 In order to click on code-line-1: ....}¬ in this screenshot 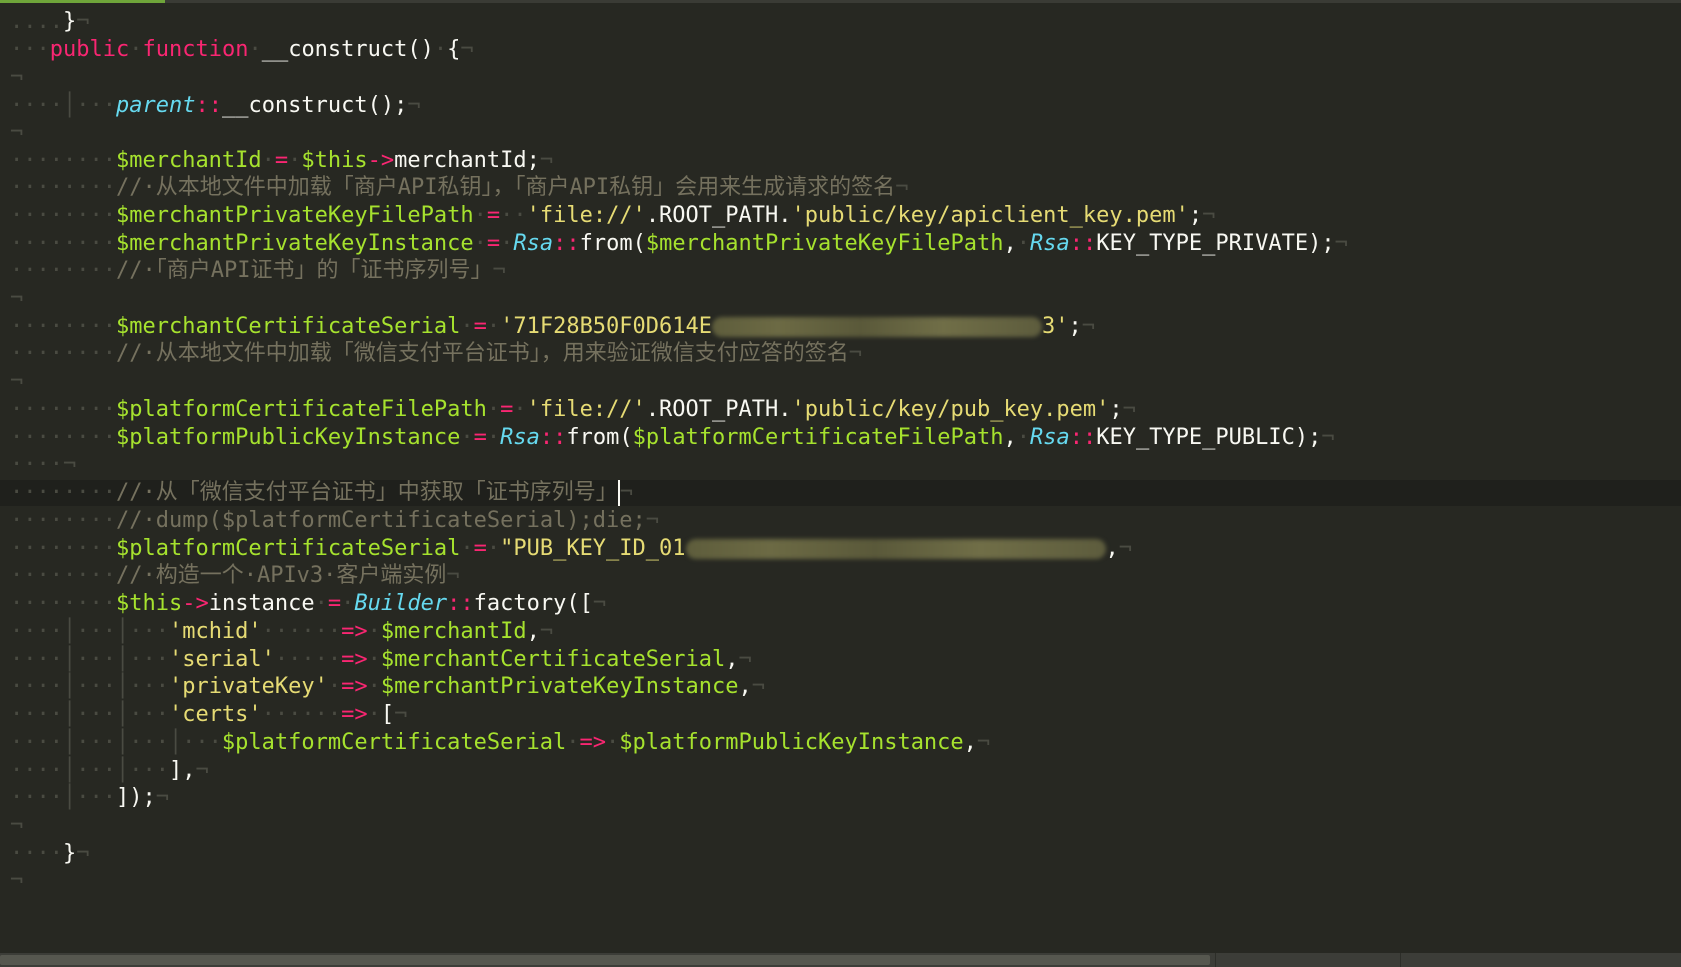, I will do `click(50, 21)`.